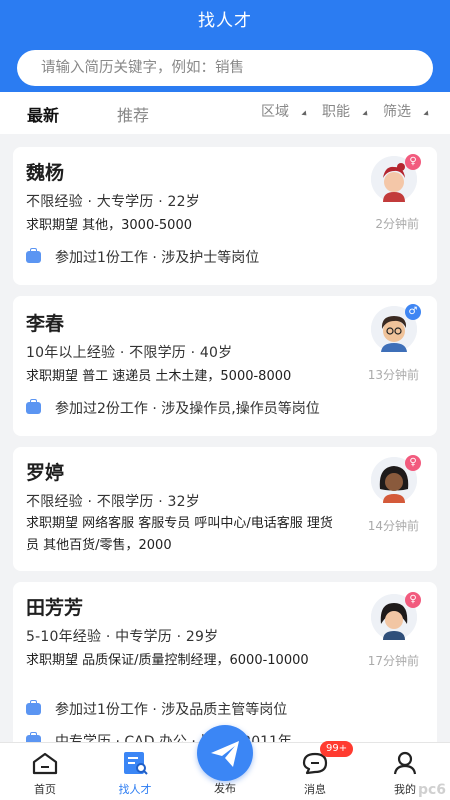 The image size is (450, 800). What do you see at coordinates (225, 46) in the screenshot?
I see `header: 找人才 请输入简历关键字，例如：销售` at bounding box center [225, 46].